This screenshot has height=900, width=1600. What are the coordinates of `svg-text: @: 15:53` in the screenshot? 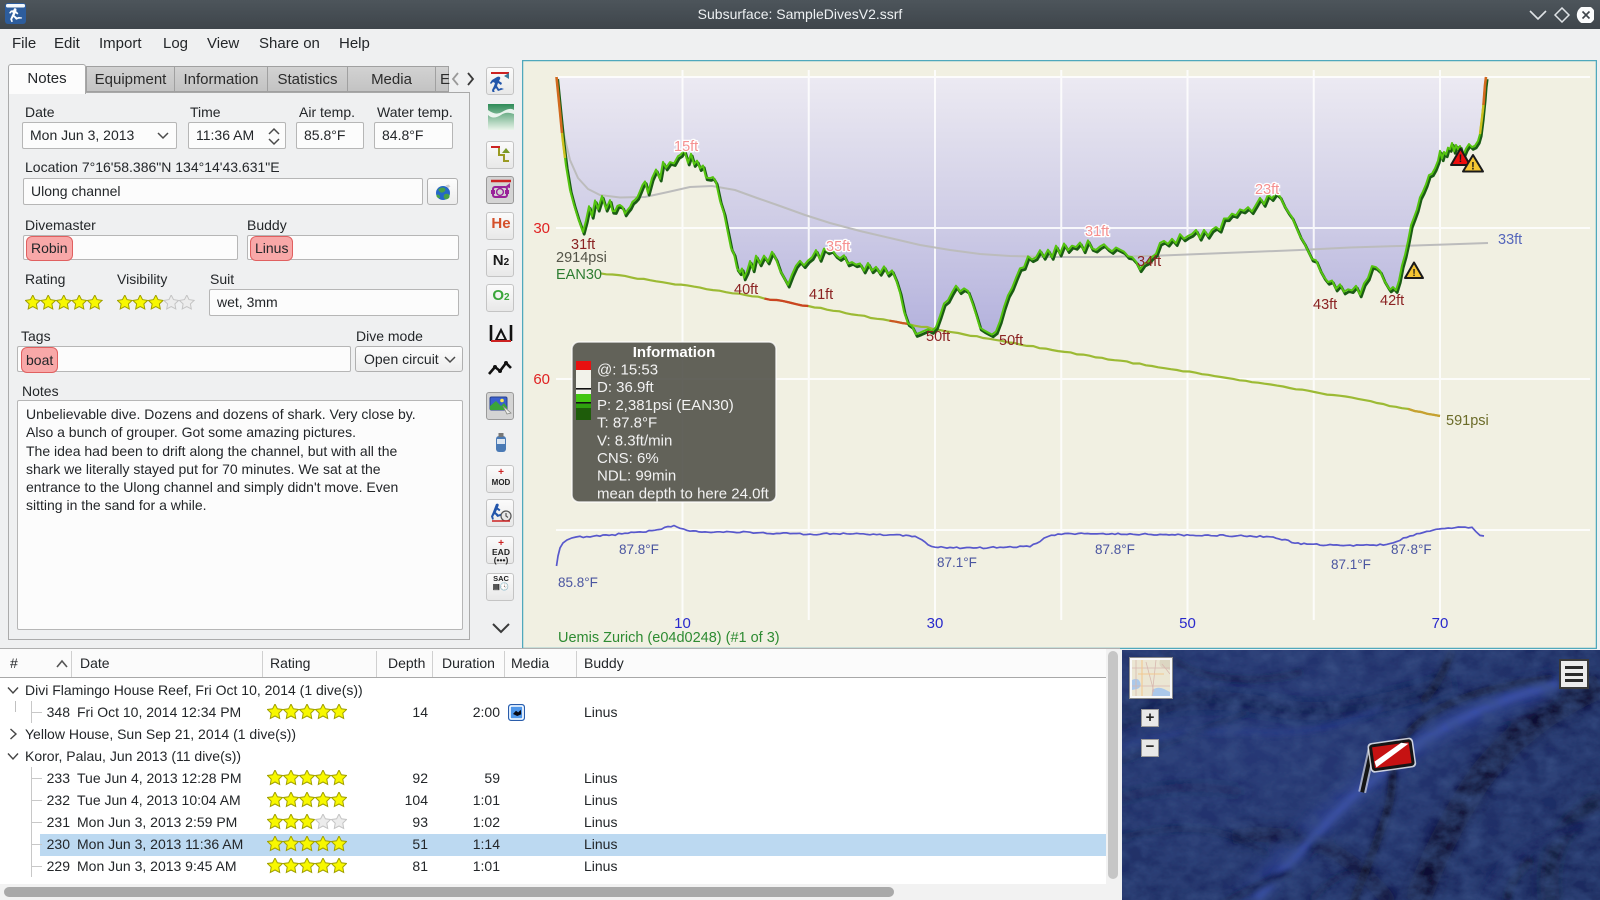 It's located at (627, 370).